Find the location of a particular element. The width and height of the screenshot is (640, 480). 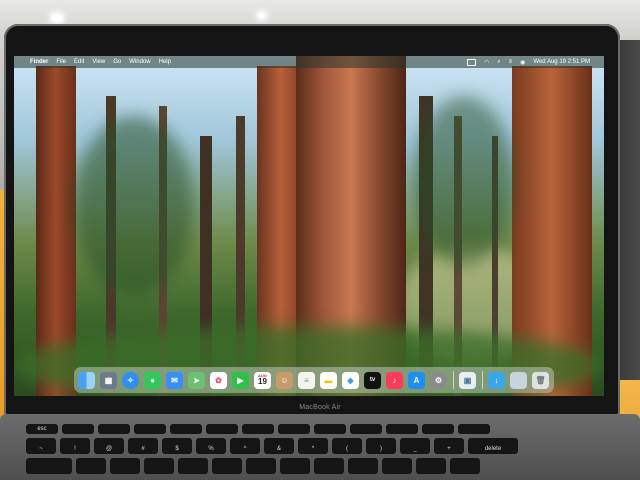

key-6: ^ is located at coordinates (245, 446).